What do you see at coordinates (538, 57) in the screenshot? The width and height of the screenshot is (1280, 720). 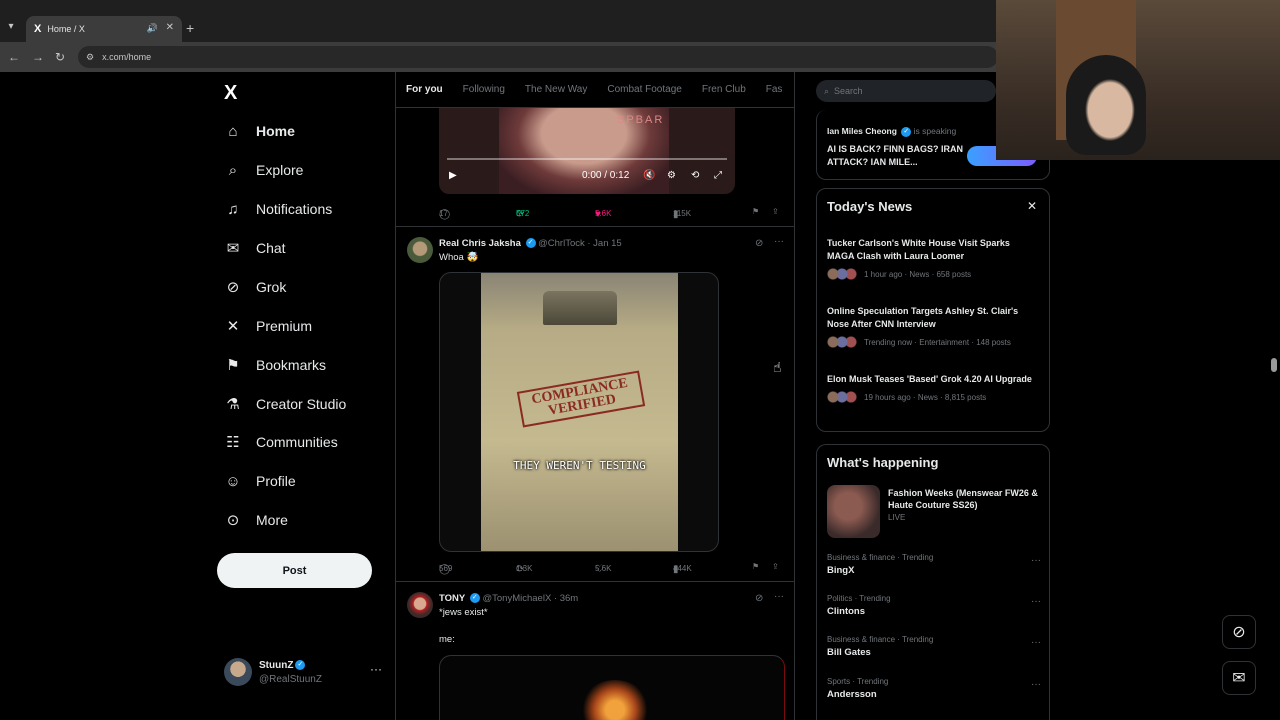 I see `url-input: ⚙ x.com/home` at bounding box center [538, 57].